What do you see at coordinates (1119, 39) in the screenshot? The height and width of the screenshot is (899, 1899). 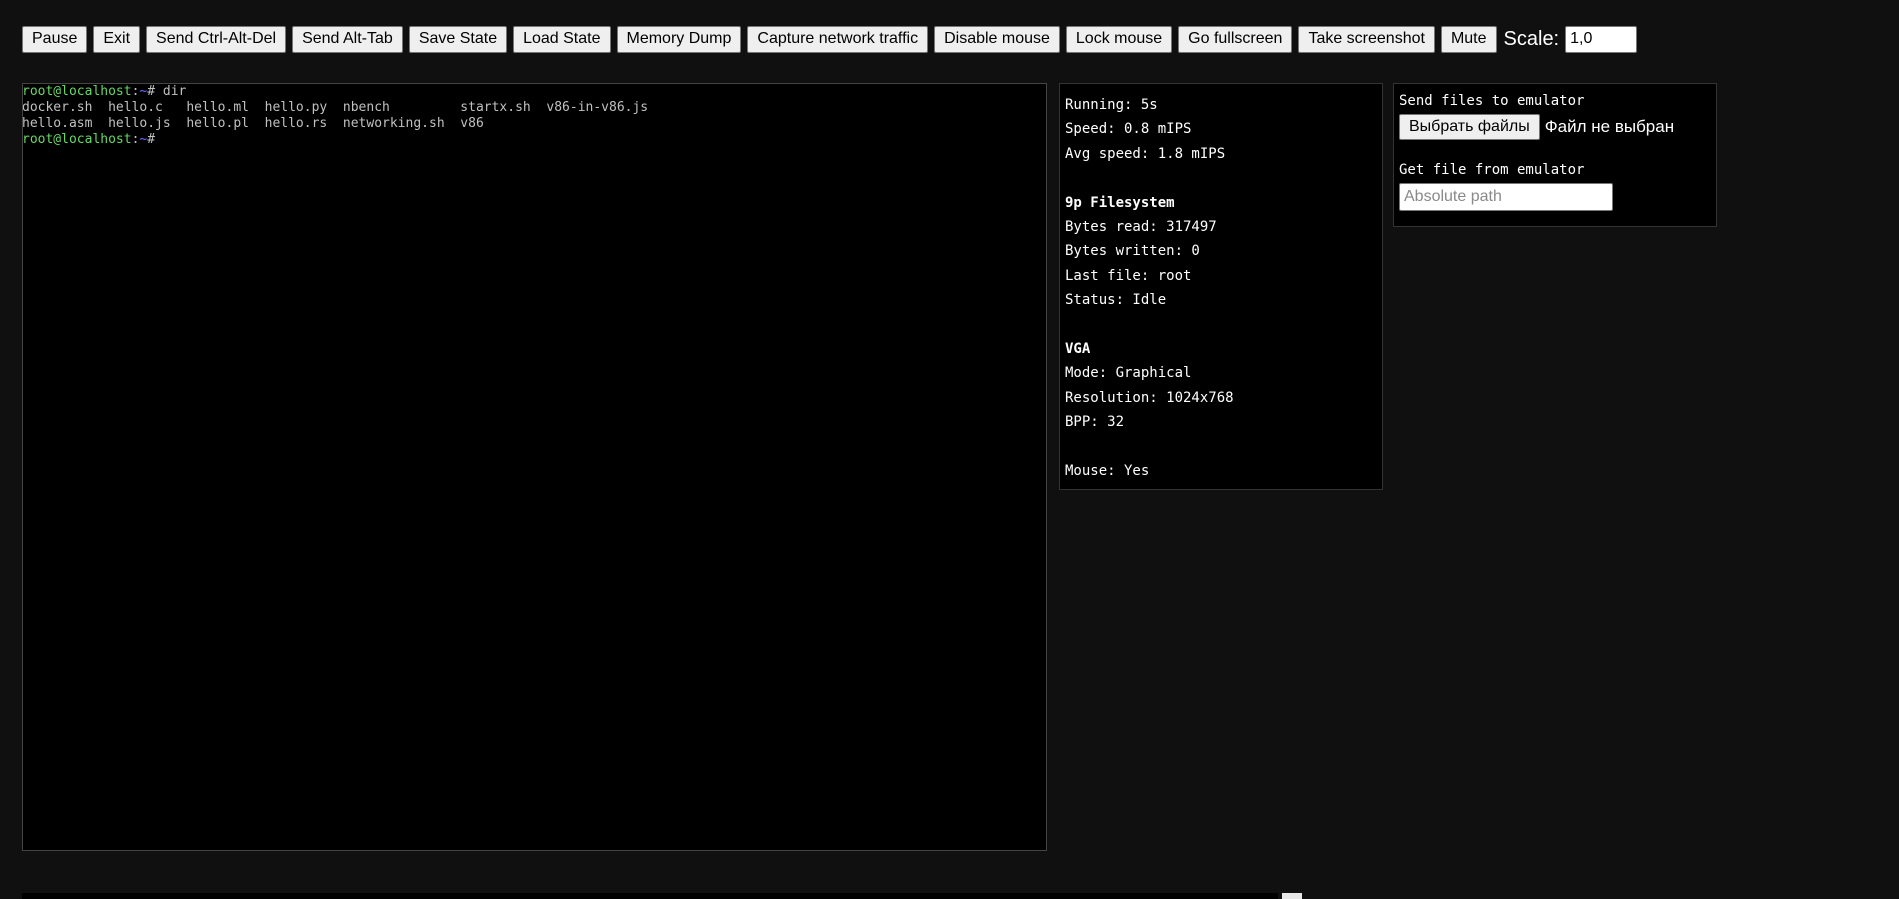 I see `lock-mouse-button: Lock mouse` at bounding box center [1119, 39].